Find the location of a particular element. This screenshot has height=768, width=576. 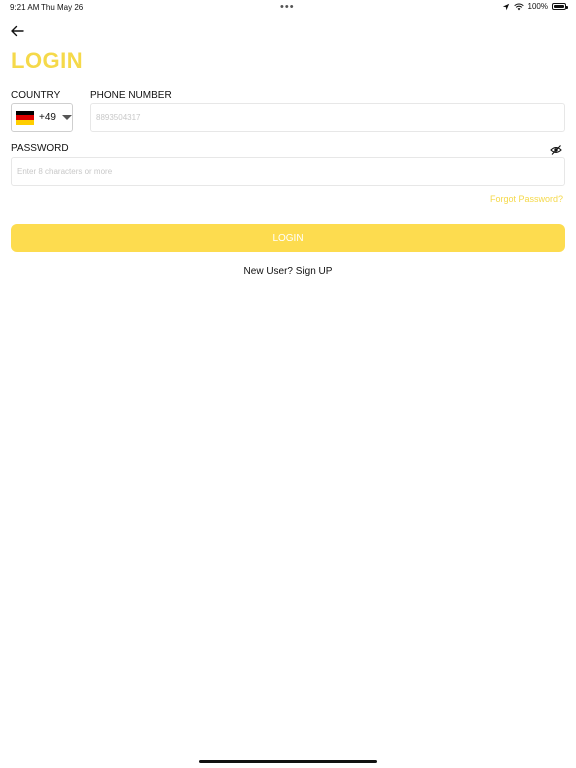

status-time: 9:21 AM is located at coordinates (25, 7).